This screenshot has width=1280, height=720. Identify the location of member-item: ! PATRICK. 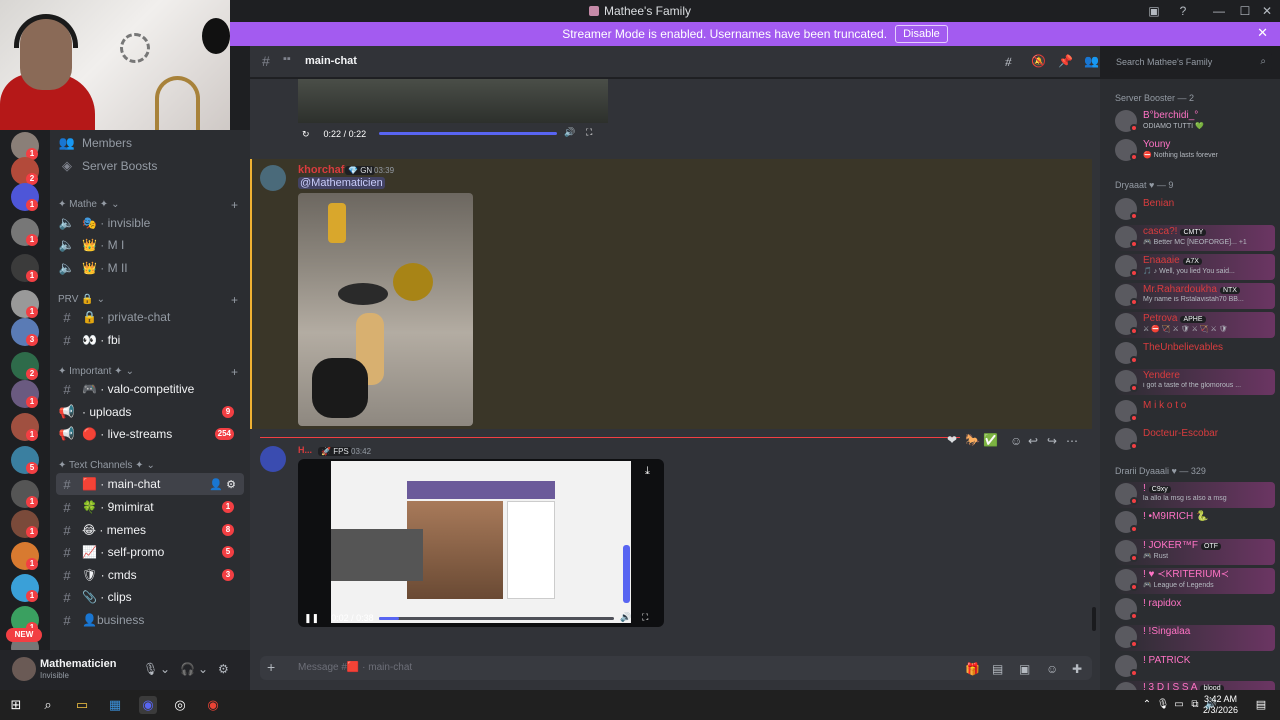
(1195, 667).